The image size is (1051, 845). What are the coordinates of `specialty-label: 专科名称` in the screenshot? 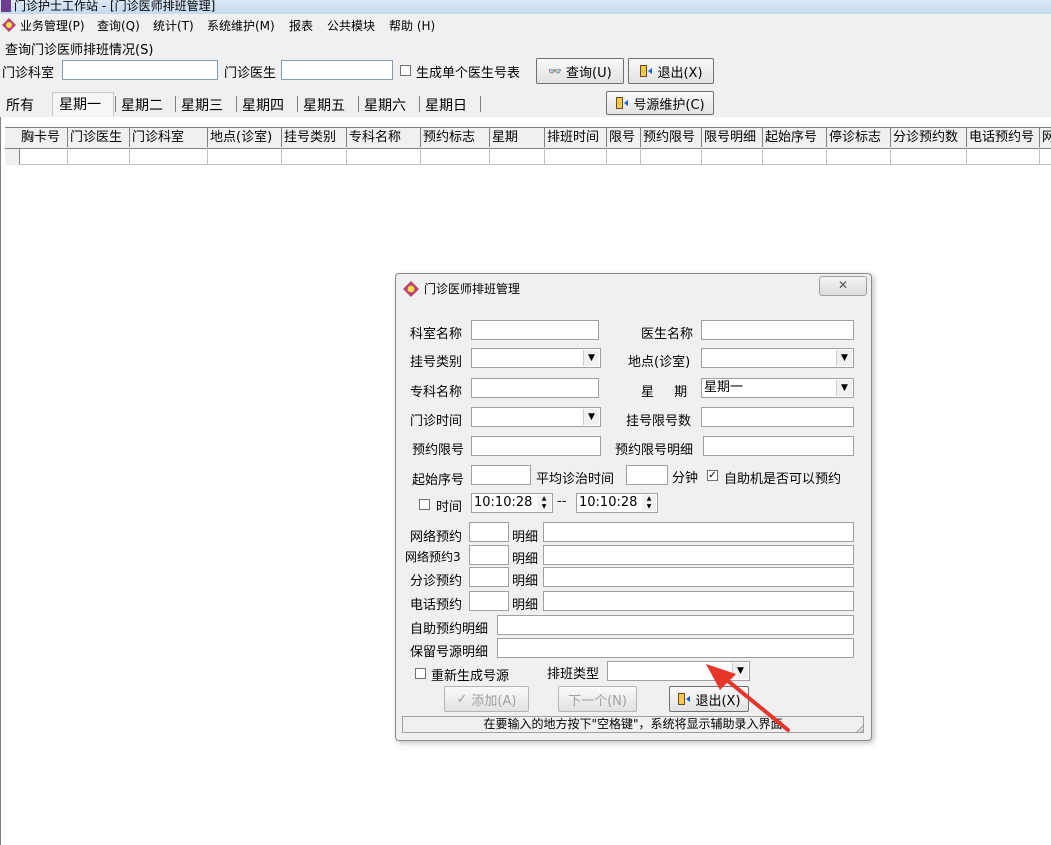 It's located at (436, 392).